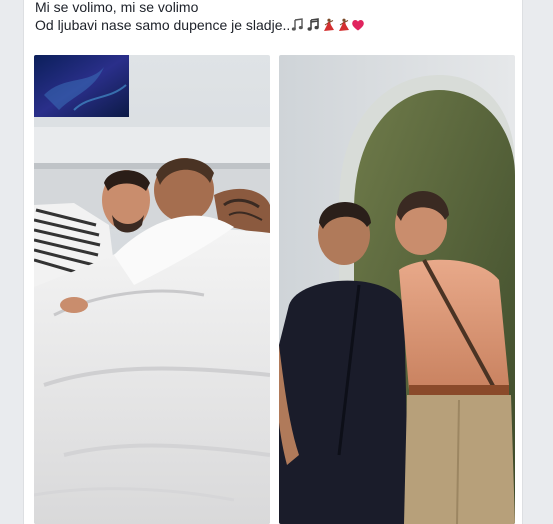  I want to click on post-text-line-1: Mi se volimo, mi se volimo, so click(117, 7).